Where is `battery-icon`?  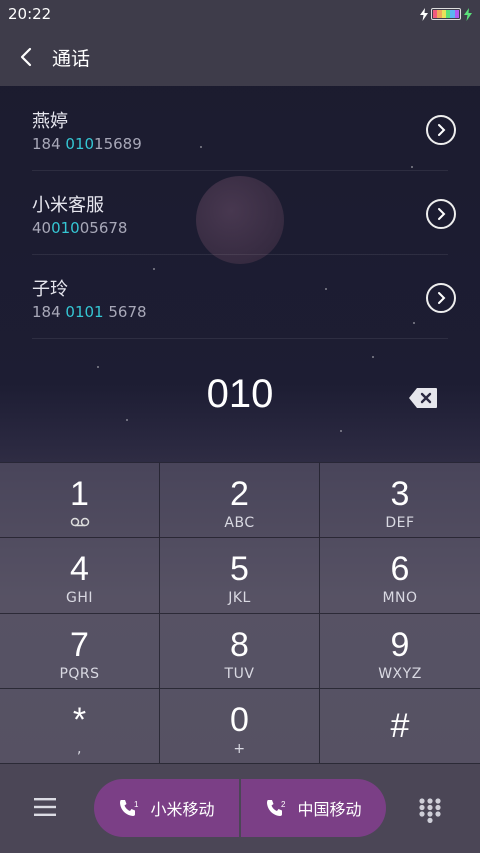
battery-icon is located at coordinates (446, 14).